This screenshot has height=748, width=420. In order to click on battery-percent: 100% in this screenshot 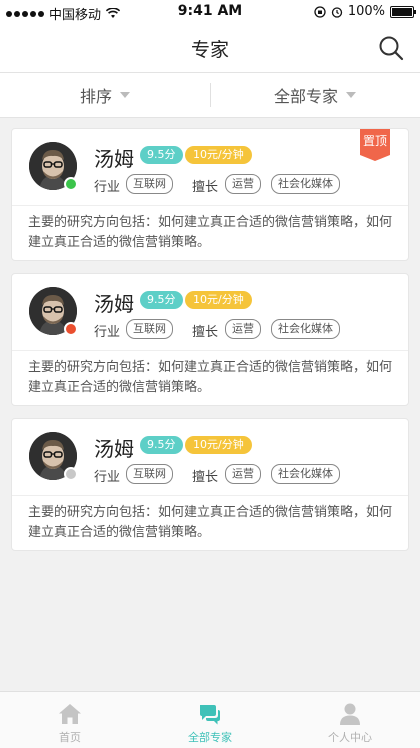, I will do `click(366, 11)`.